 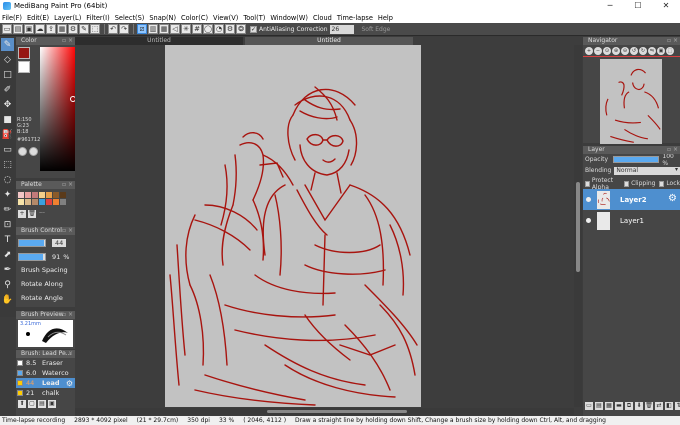 What do you see at coordinates (7, 134) in the screenshot?
I see `fill-tool-icon: ⛽` at bounding box center [7, 134].